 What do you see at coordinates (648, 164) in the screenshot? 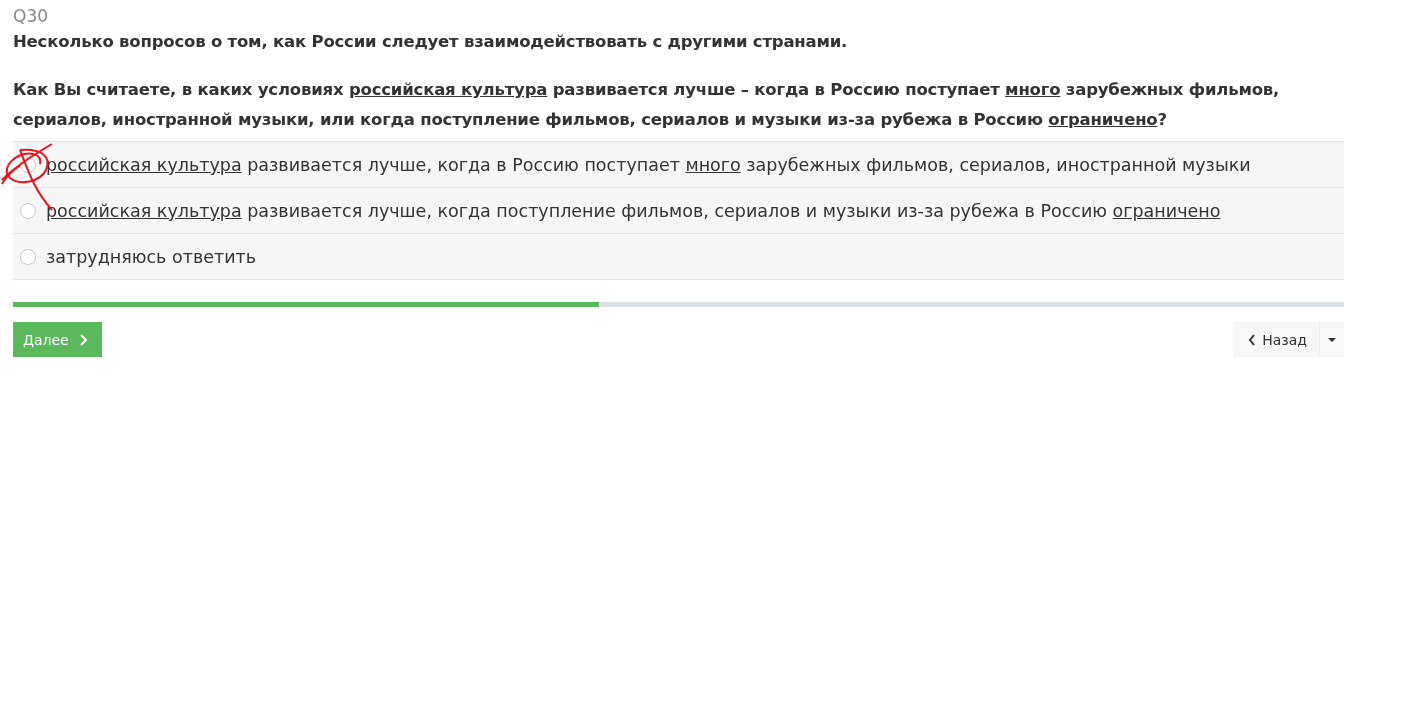
I see `option-label: российская культура развивается лучше, когда в Россию поступает много зарубежных фильмов, сериалов, иностранной музыки` at bounding box center [648, 164].